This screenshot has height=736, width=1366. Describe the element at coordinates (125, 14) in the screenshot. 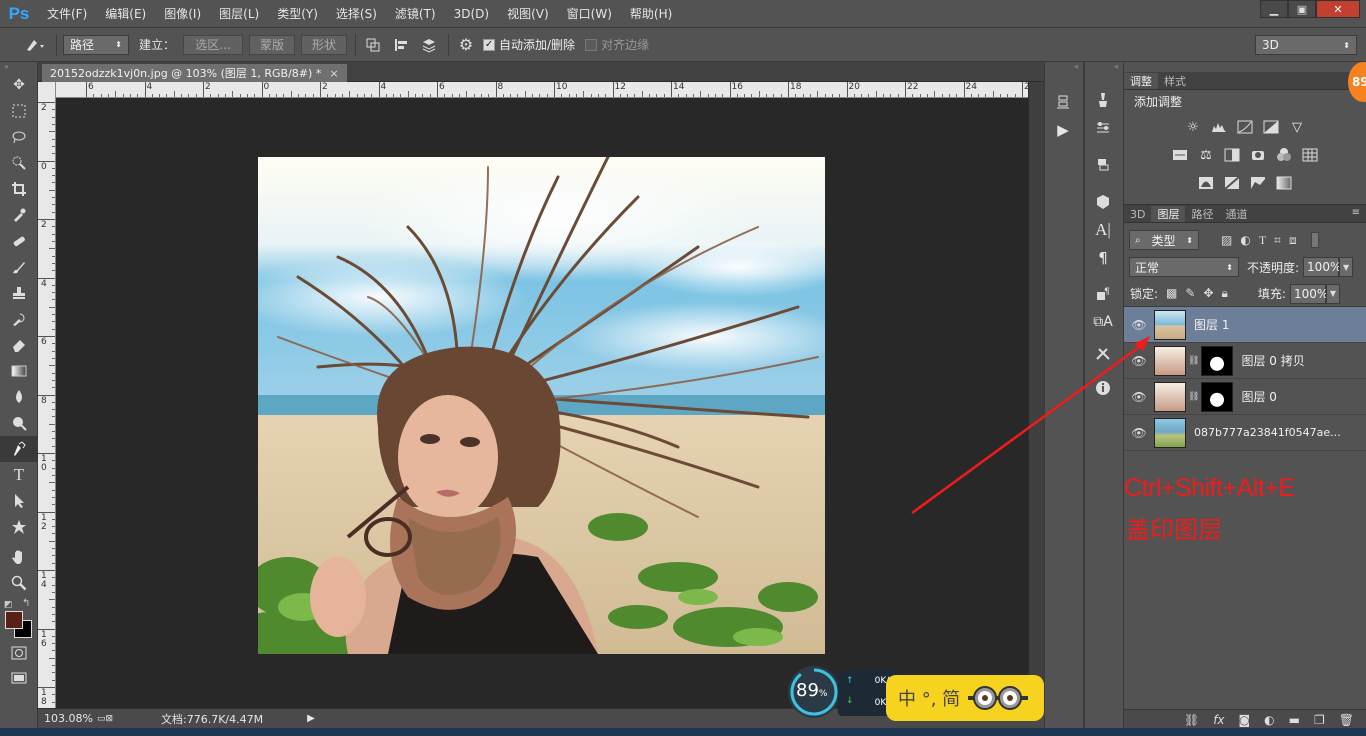

I see `menu-edit: 编辑(E)` at that location.